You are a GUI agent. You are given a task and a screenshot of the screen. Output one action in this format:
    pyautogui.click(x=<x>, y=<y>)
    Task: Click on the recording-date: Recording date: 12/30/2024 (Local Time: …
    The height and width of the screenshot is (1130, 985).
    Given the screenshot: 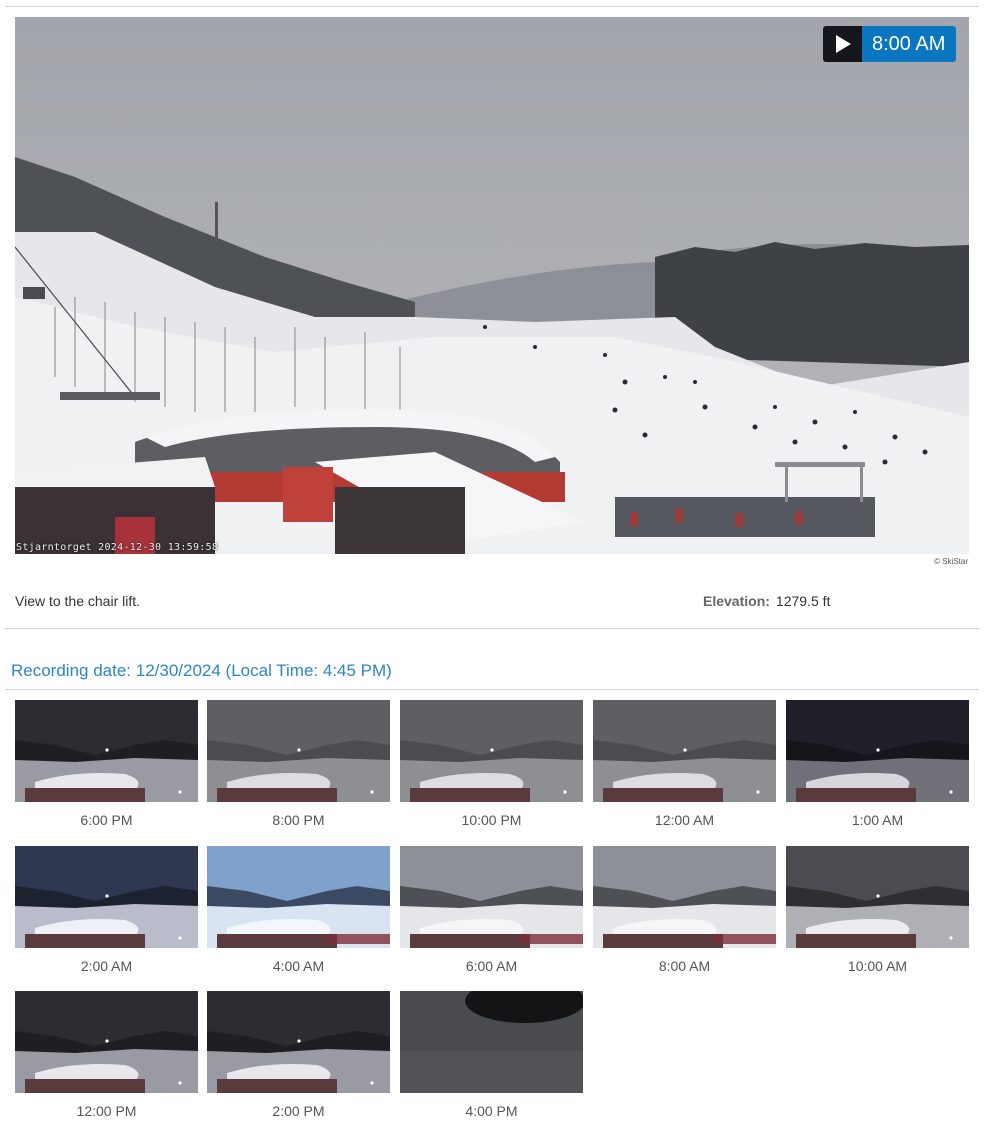 What is the action you would take?
    pyautogui.click(x=201, y=670)
    